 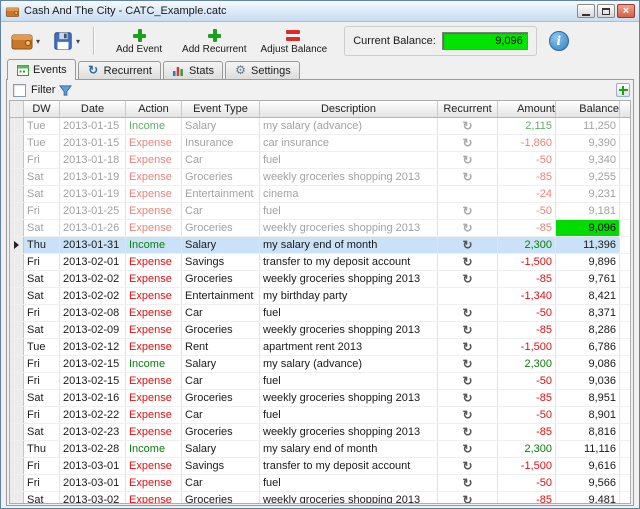 I want to click on table-row: Fri 2013-02-15 Expense Car fuel ↻ -50 9,036, so click(x=320, y=381).